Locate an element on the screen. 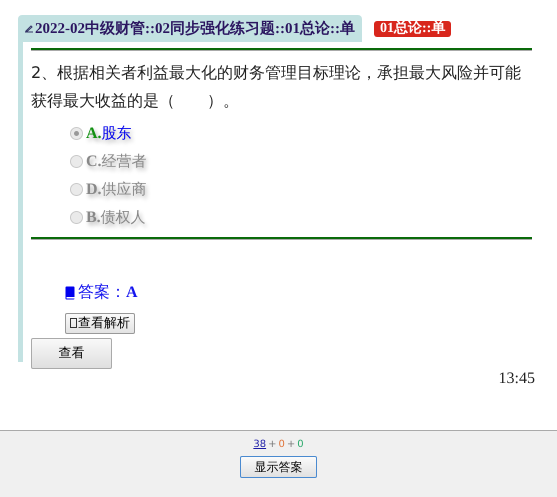 This screenshot has width=557, height=497. square-icon is located at coordinates (73, 323).